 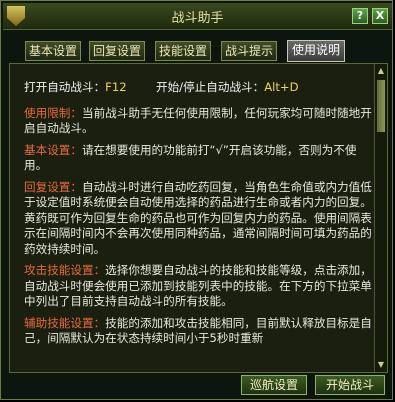 I want to click on hotkey-toggle-label: 开始/停止自动战斗：, so click(x=210, y=87).